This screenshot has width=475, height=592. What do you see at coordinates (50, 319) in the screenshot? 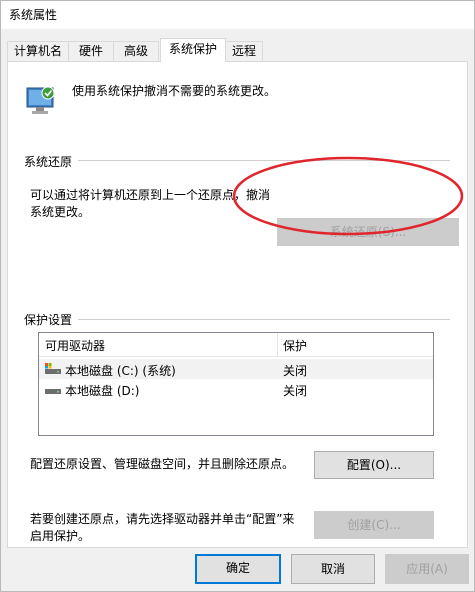
I see `protection-section-label: 保护设置` at bounding box center [50, 319].